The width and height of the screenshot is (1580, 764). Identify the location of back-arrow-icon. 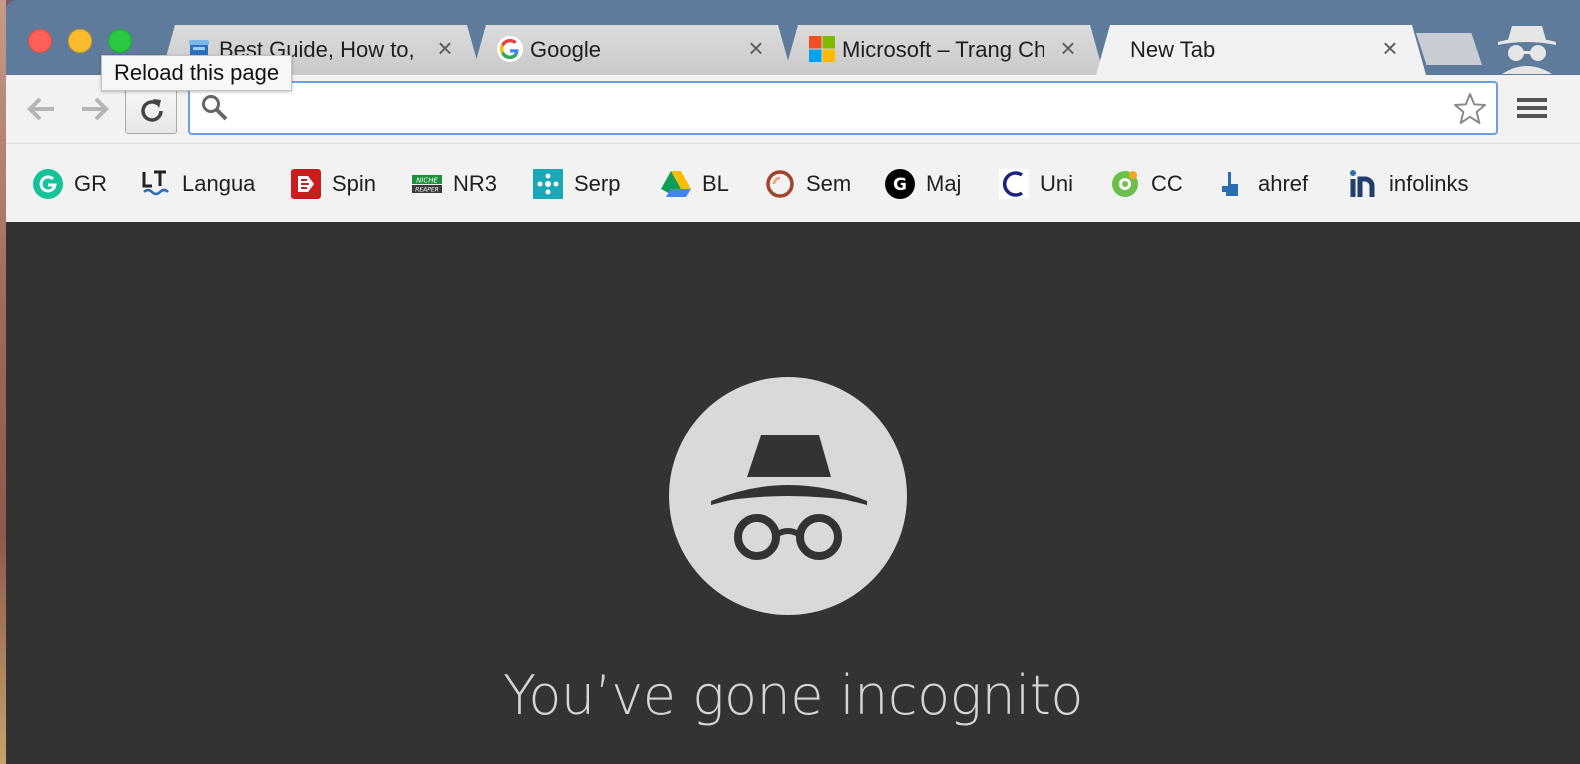
(41, 109).